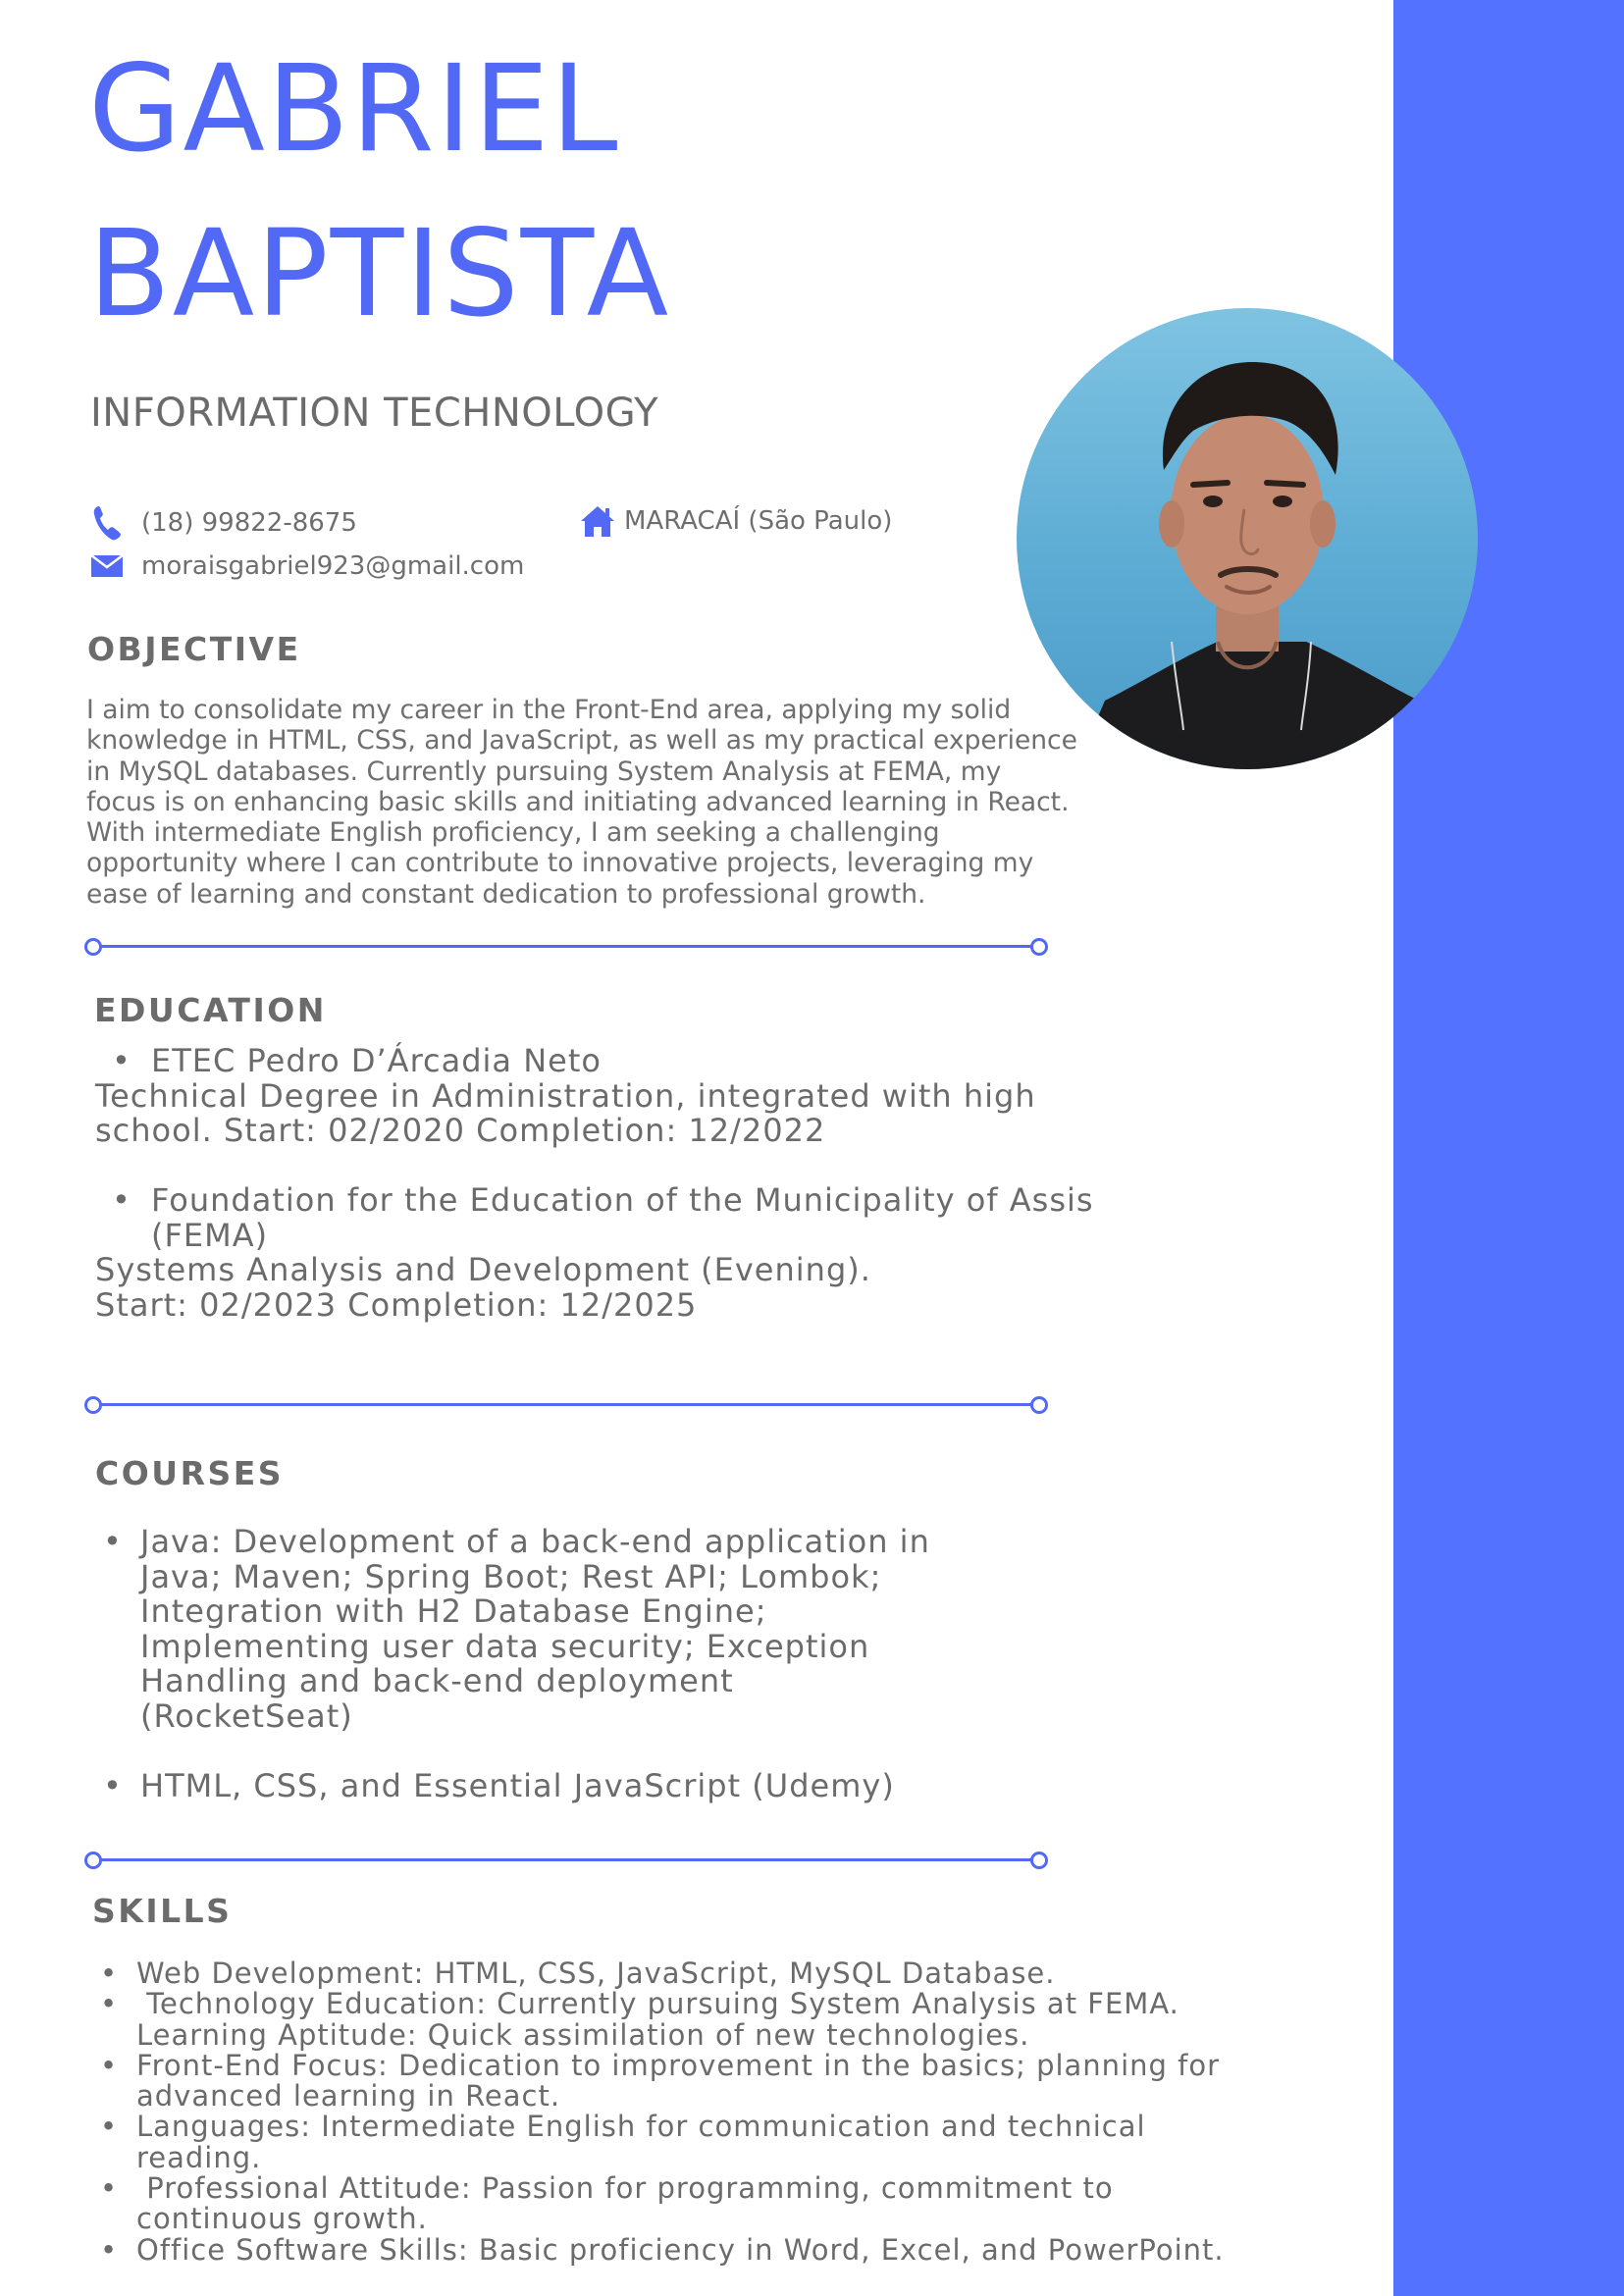 The height and width of the screenshot is (2296, 1624). What do you see at coordinates (190, 1473) in the screenshot?
I see `courses-heading: COURSES` at bounding box center [190, 1473].